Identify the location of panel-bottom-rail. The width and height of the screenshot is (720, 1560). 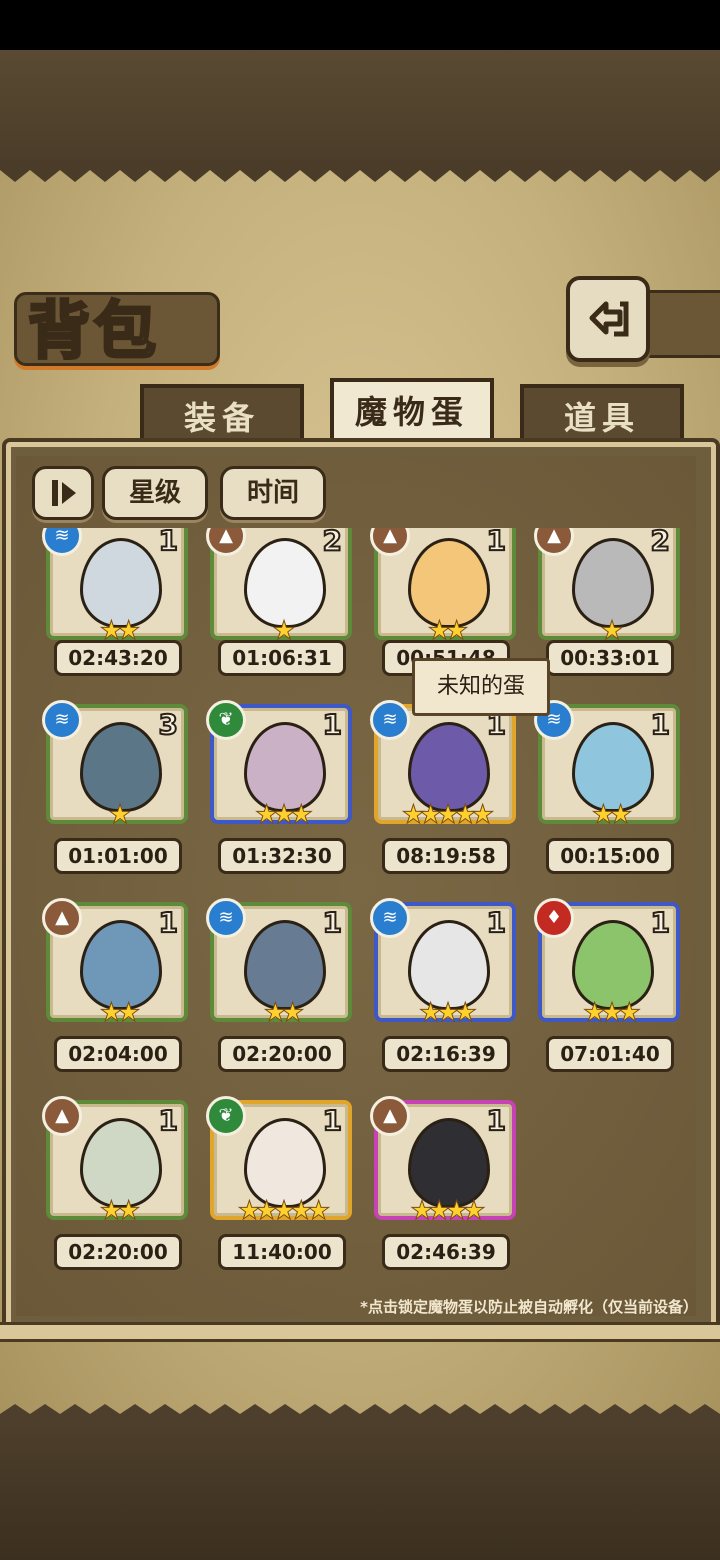
(360, 1332).